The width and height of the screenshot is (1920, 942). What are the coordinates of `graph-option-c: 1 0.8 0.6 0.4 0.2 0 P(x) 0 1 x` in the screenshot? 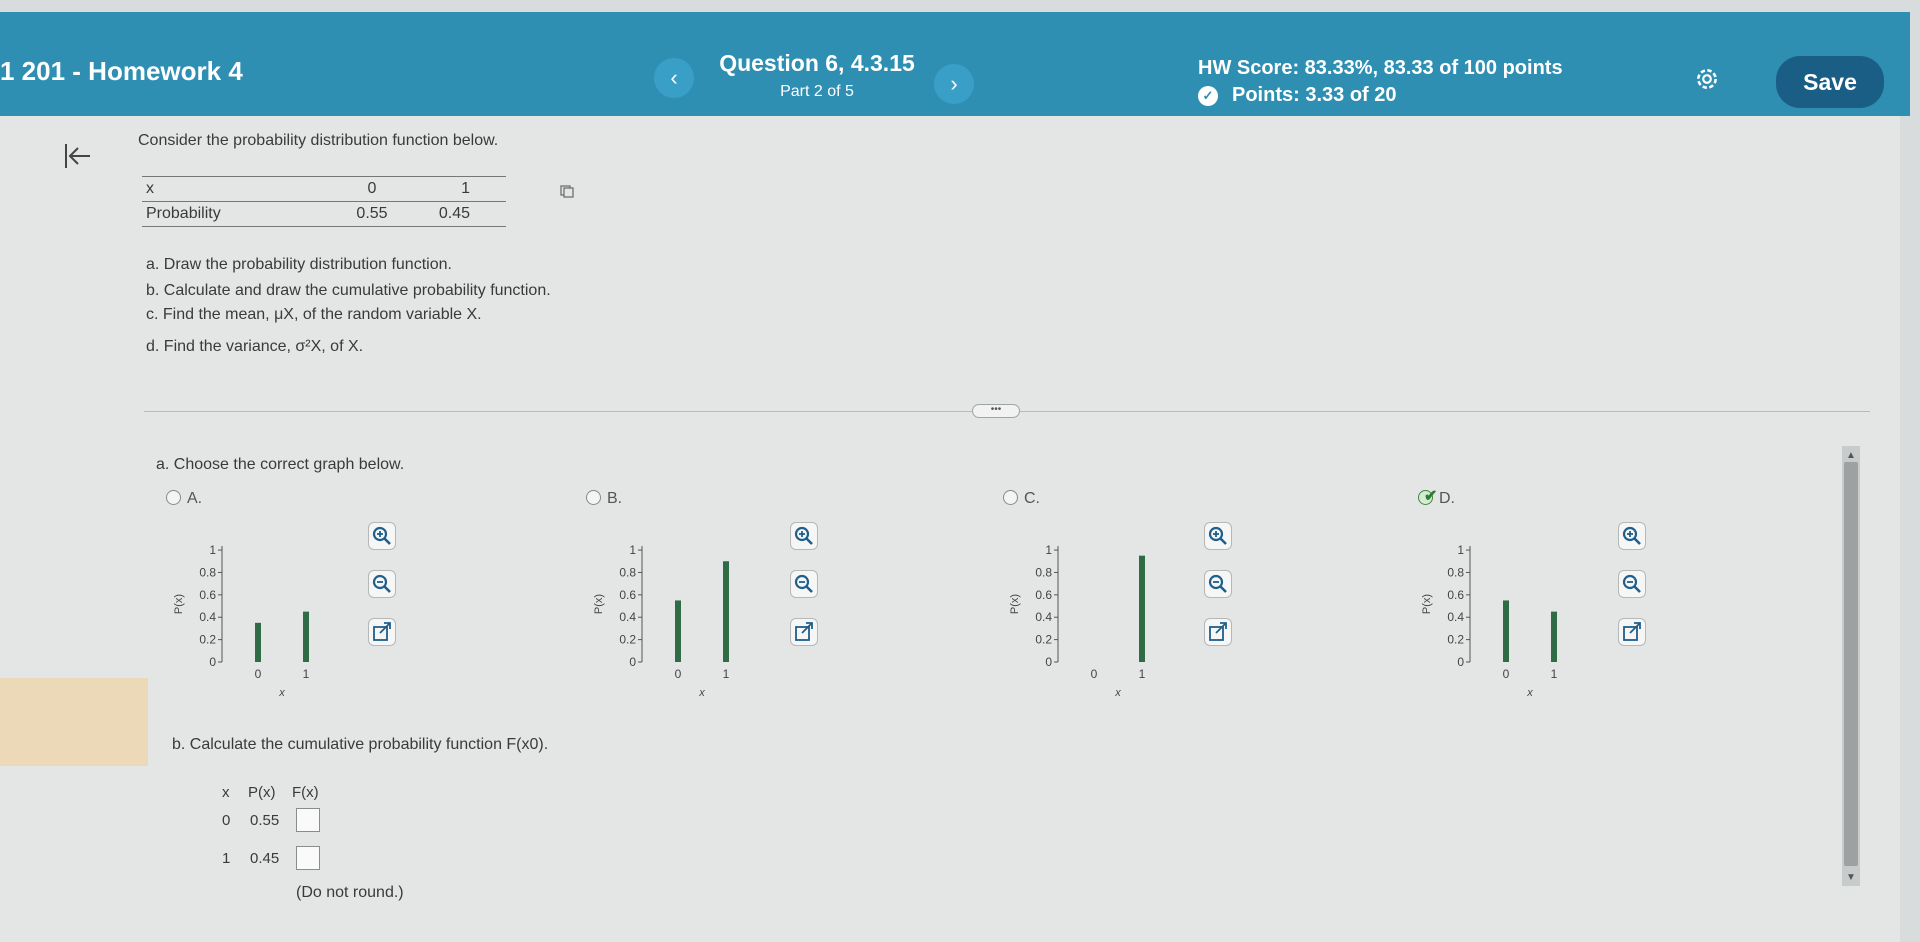 It's located at (1101, 621).